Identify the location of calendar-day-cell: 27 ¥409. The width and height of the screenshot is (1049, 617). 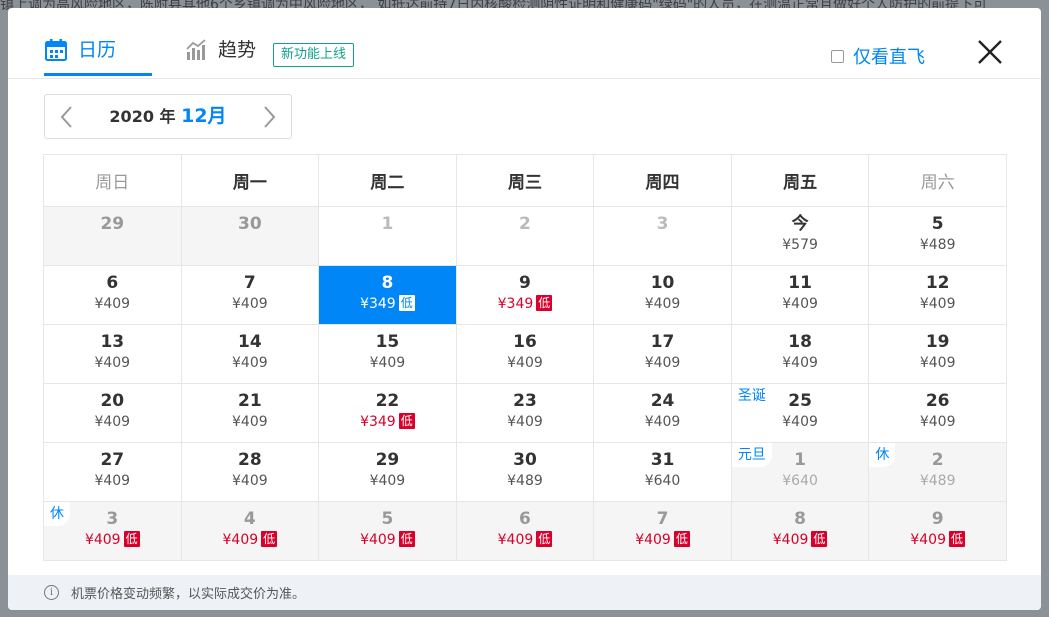
(112, 472).